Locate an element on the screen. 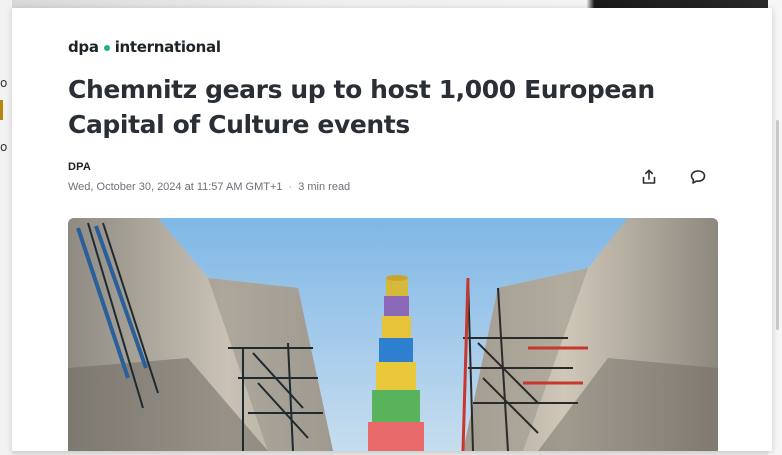 The height and width of the screenshot is (455, 782). share-icon is located at coordinates (649, 179).